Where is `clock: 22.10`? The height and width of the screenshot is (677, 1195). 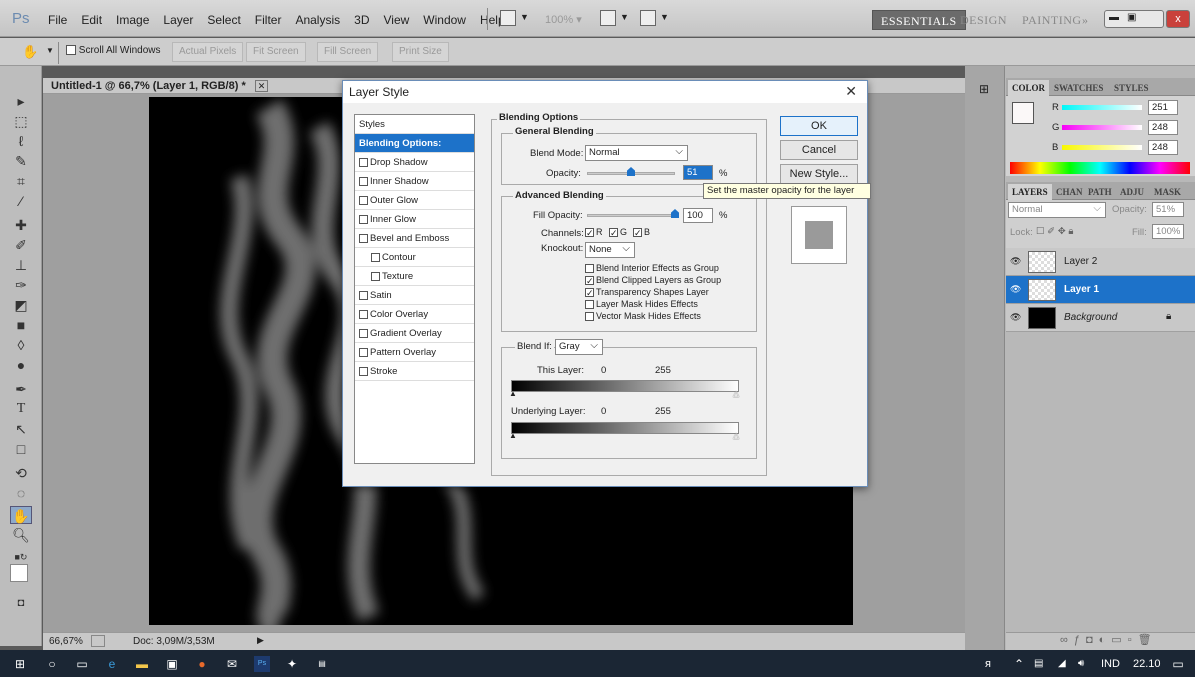
clock: 22.10 is located at coordinates (1147, 664).